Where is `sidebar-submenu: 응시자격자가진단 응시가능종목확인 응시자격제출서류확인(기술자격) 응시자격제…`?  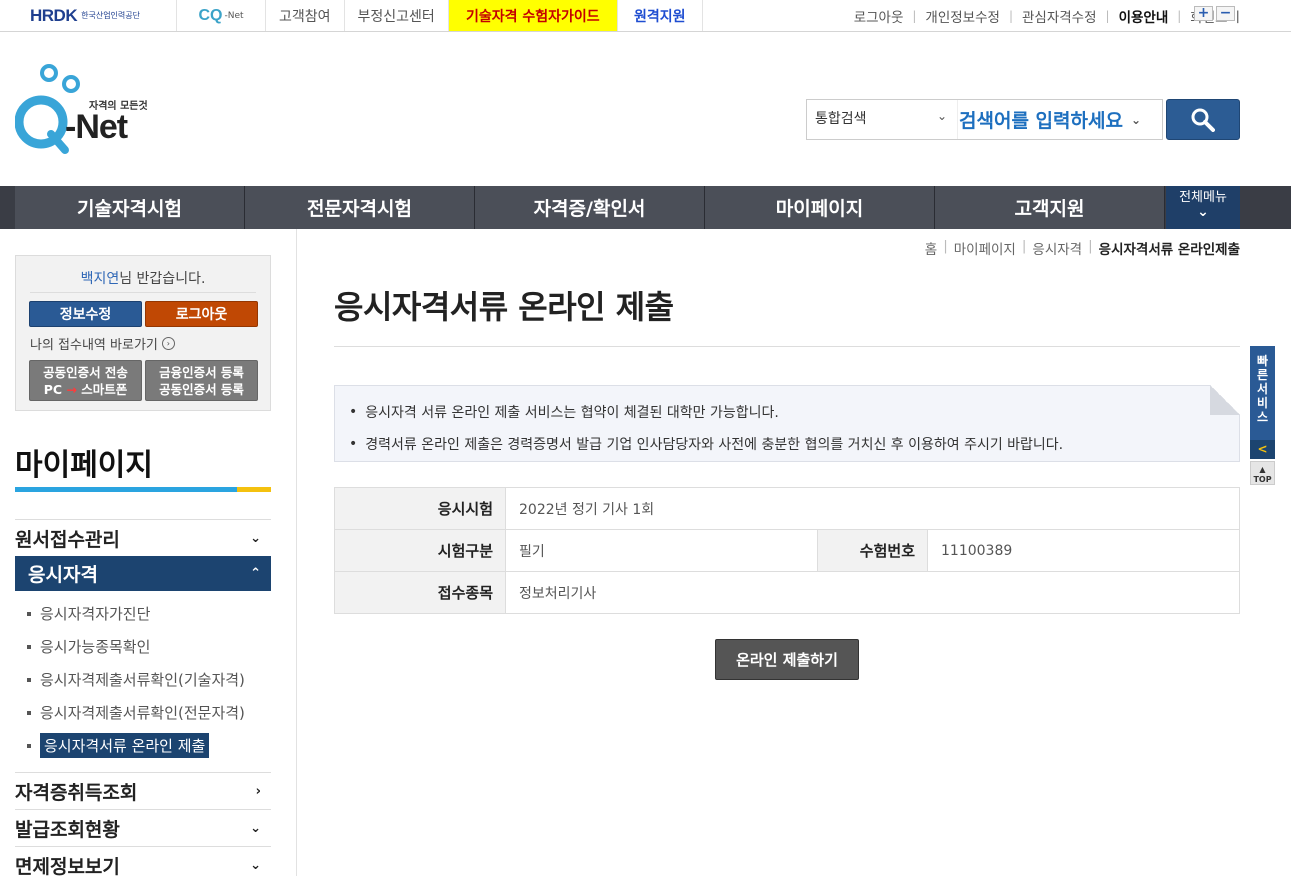 sidebar-submenu: 응시자격자가진단 응시가능종목확인 응시자격제출서류확인(기술자격) 응시자격제… is located at coordinates (143, 681).